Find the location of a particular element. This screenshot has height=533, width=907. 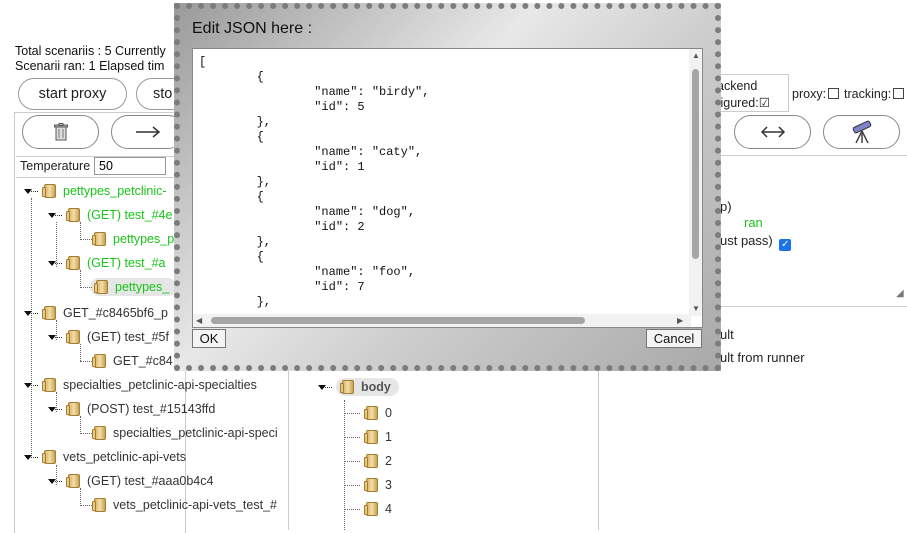

horizontal-scrollbar: ◀ ▶ is located at coordinates (442, 320).